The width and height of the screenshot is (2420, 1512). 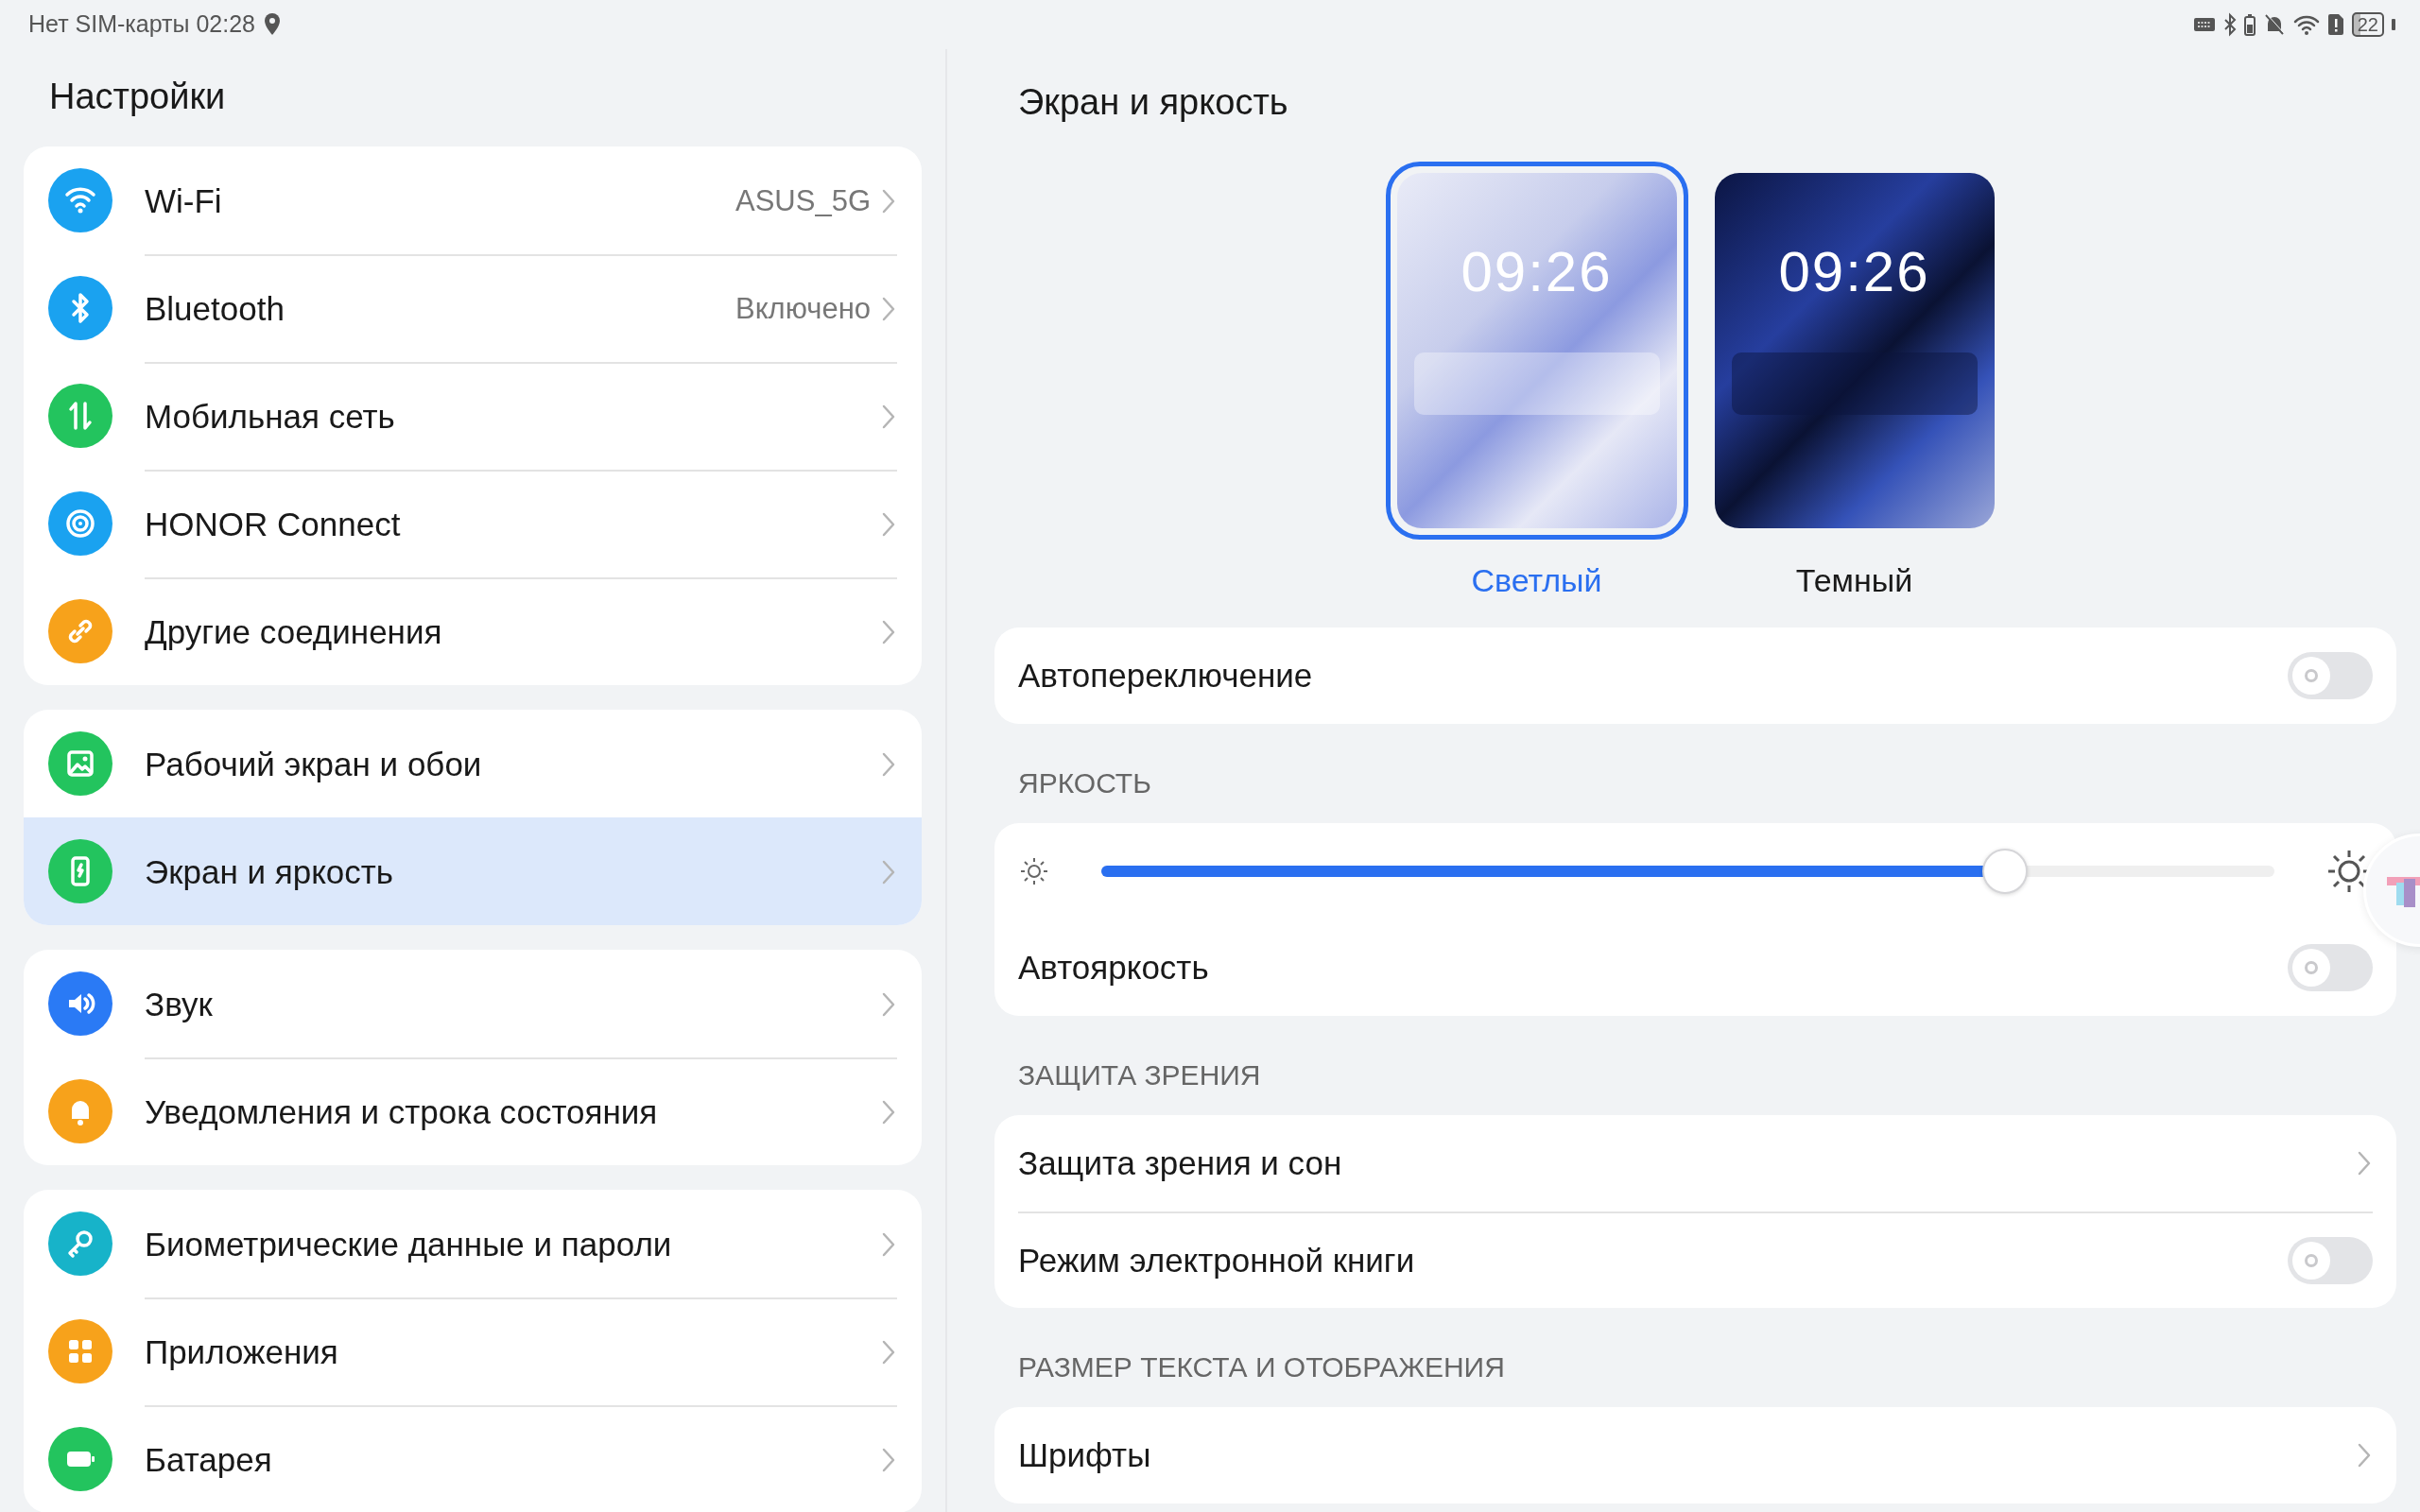 What do you see at coordinates (1261, 1367) in the screenshot?
I see `section-header: РАЗМЕР ТЕКСТА И ОТОБРАЖЕНИЯ` at bounding box center [1261, 1367].